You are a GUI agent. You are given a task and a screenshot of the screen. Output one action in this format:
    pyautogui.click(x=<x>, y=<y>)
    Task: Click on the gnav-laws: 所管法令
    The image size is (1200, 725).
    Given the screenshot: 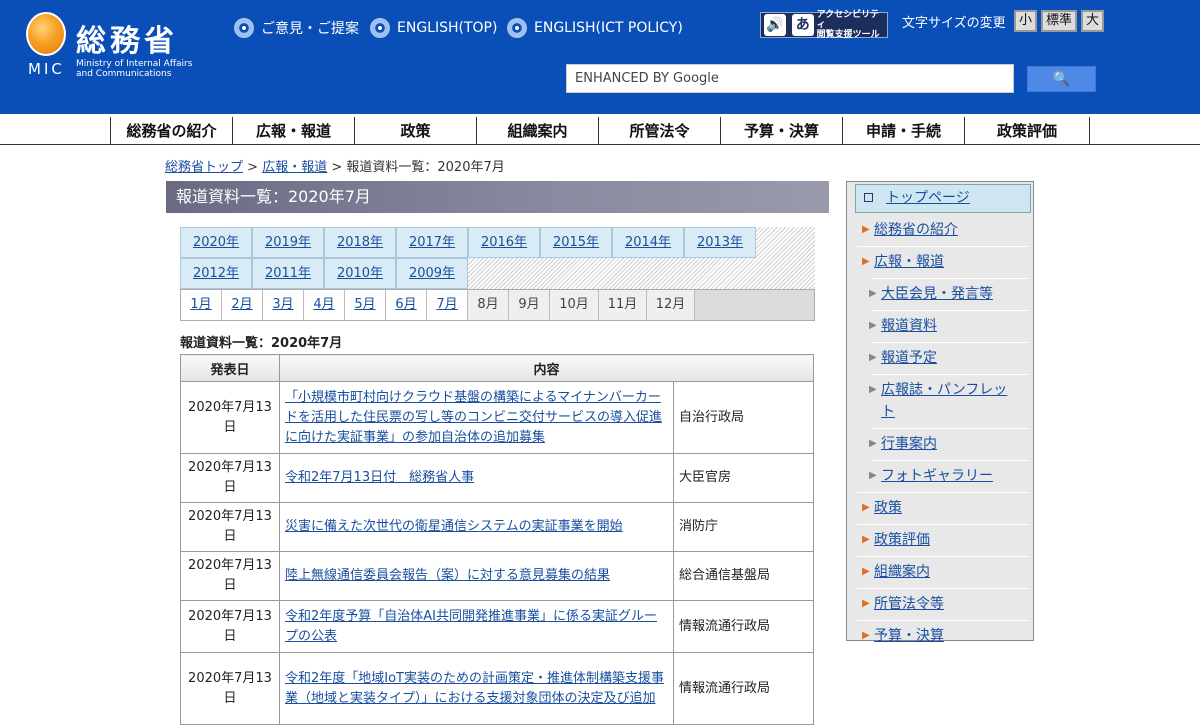 What is the action you would take?
    pyautogui.click(x=659, y=131)
    